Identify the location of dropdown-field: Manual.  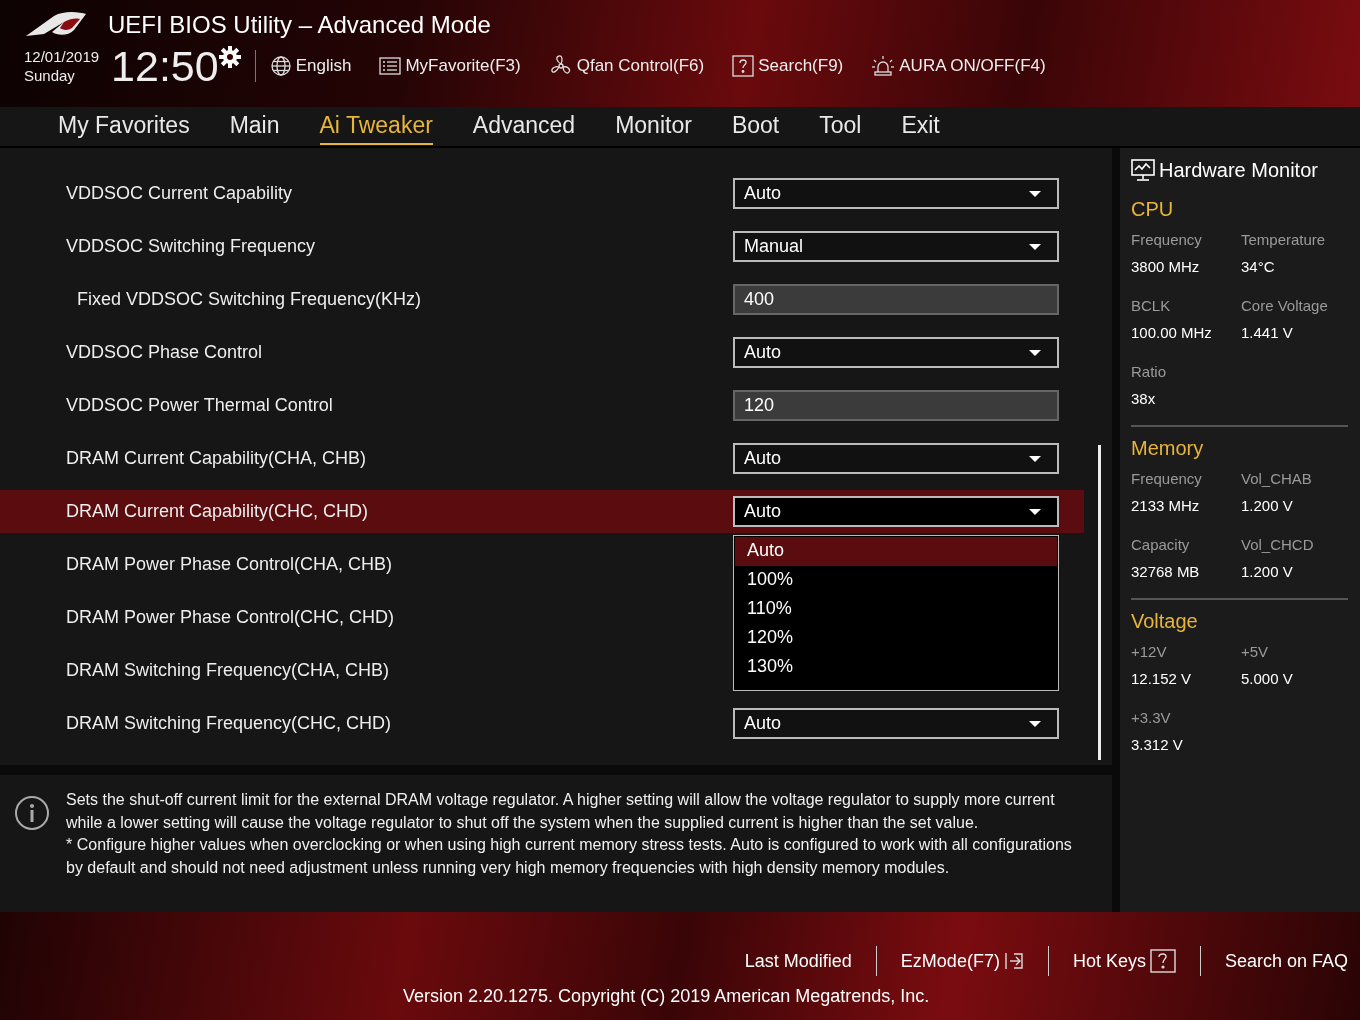
(896, 246).